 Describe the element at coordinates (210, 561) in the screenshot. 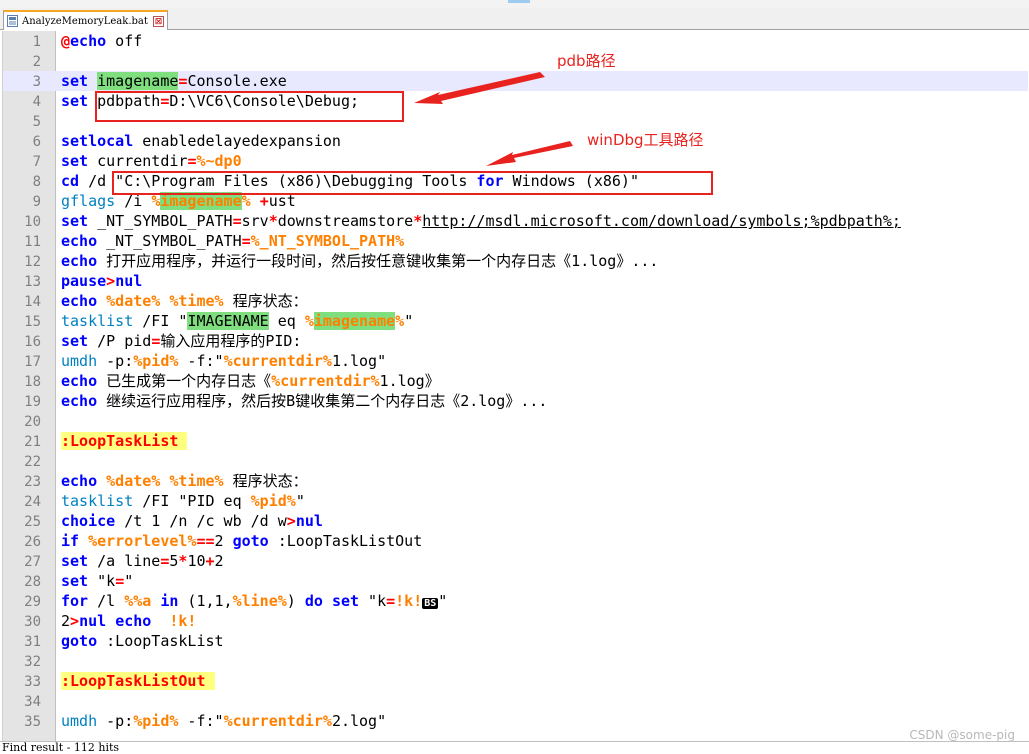

I see `code-token: +` at that location.